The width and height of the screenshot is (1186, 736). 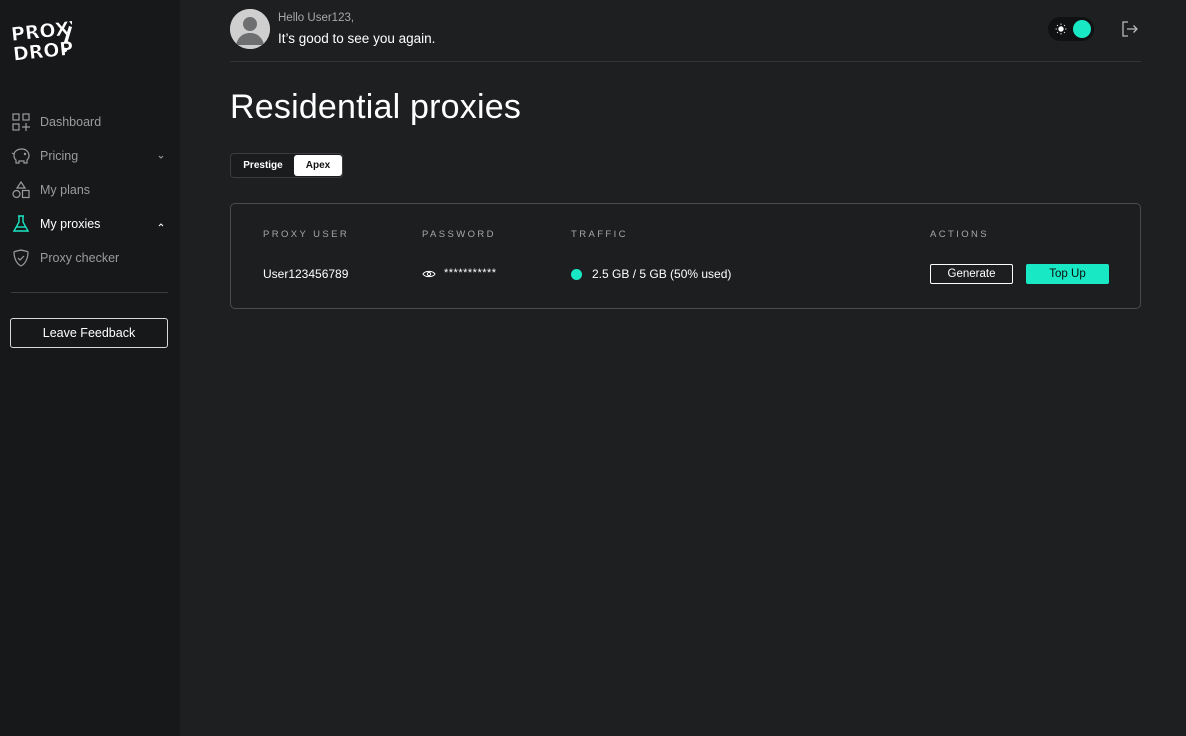 I want to click on theme-toggle, so click(x=1071, y=29).